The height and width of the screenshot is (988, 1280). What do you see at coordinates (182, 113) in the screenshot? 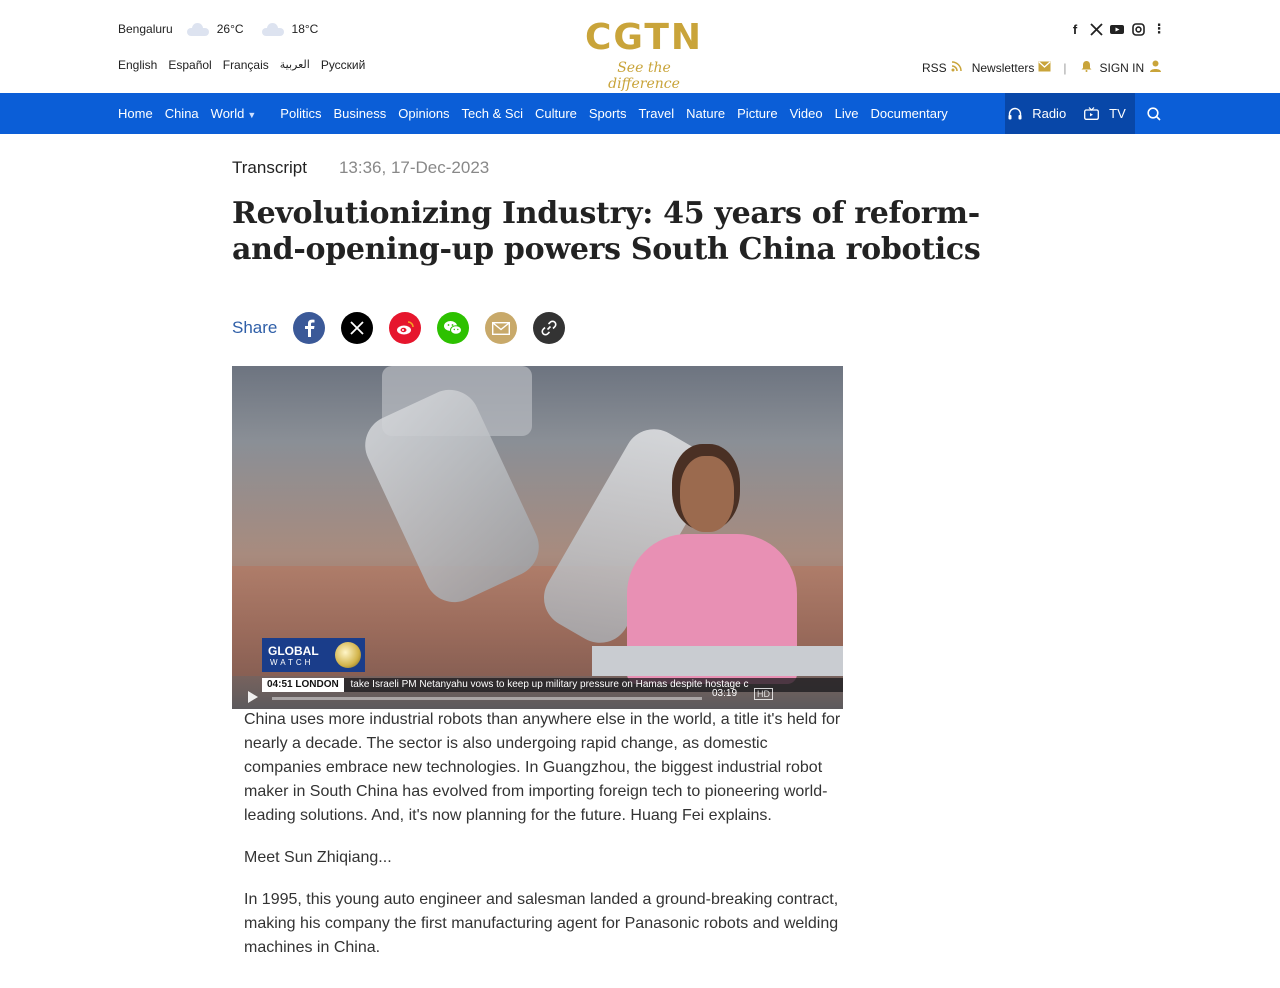
I see `nav-item-china: China` at bounding box center [182, 113].